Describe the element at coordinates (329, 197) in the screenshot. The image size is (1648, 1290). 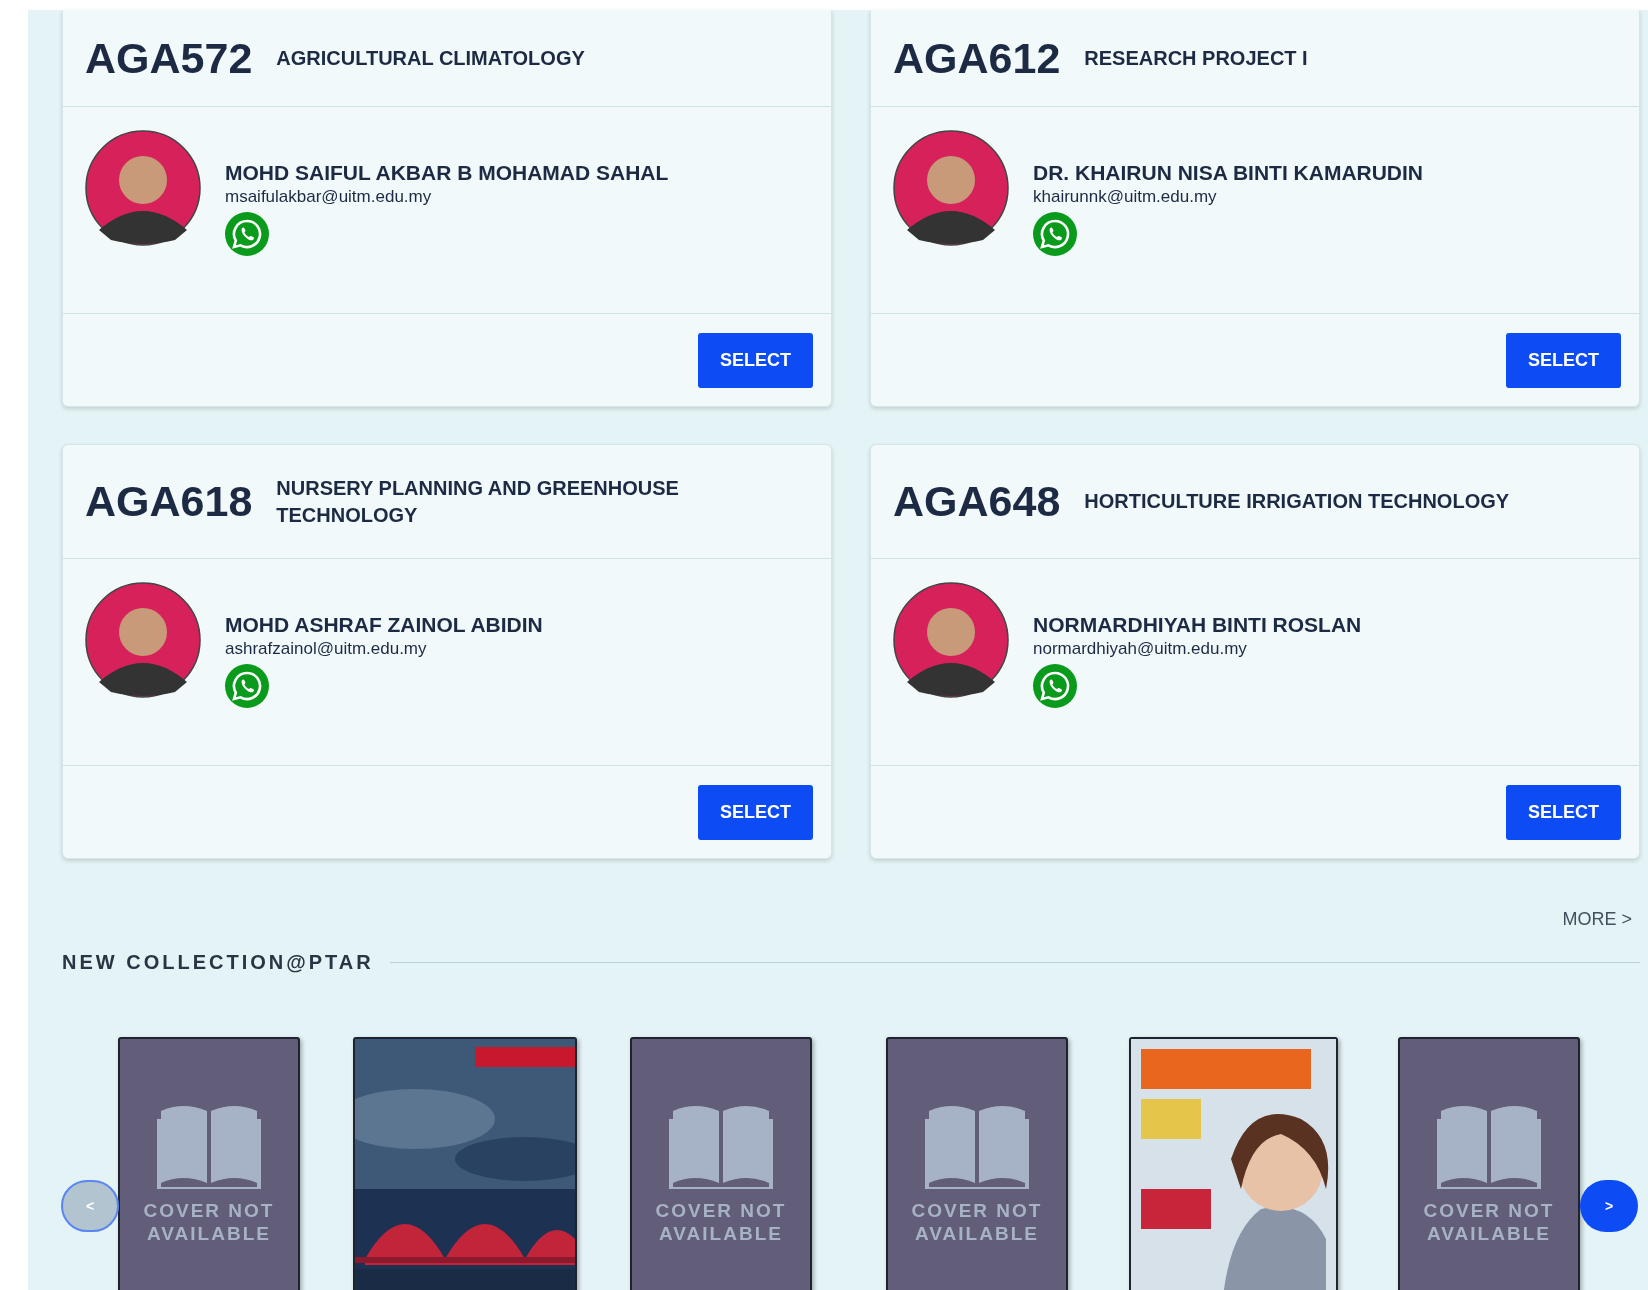
I see `lecturer-email: msaifulakbar@uitm.edu.my` at that location.